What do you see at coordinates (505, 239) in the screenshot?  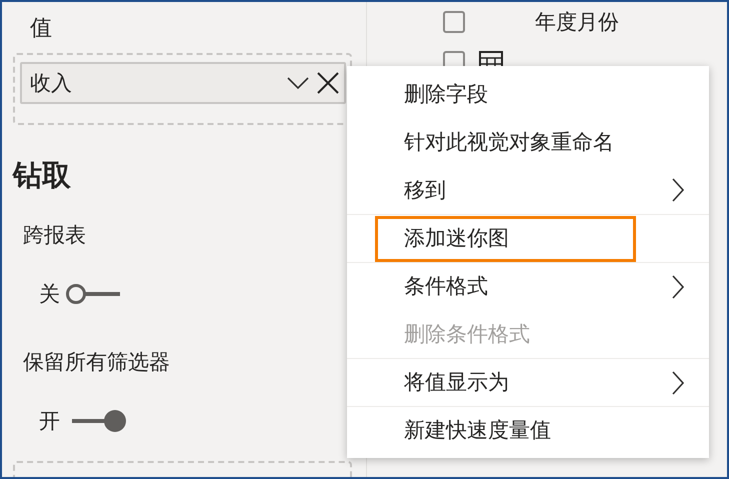 I see `menu-item: 添加迷你图` at bounding box center [505, 239].